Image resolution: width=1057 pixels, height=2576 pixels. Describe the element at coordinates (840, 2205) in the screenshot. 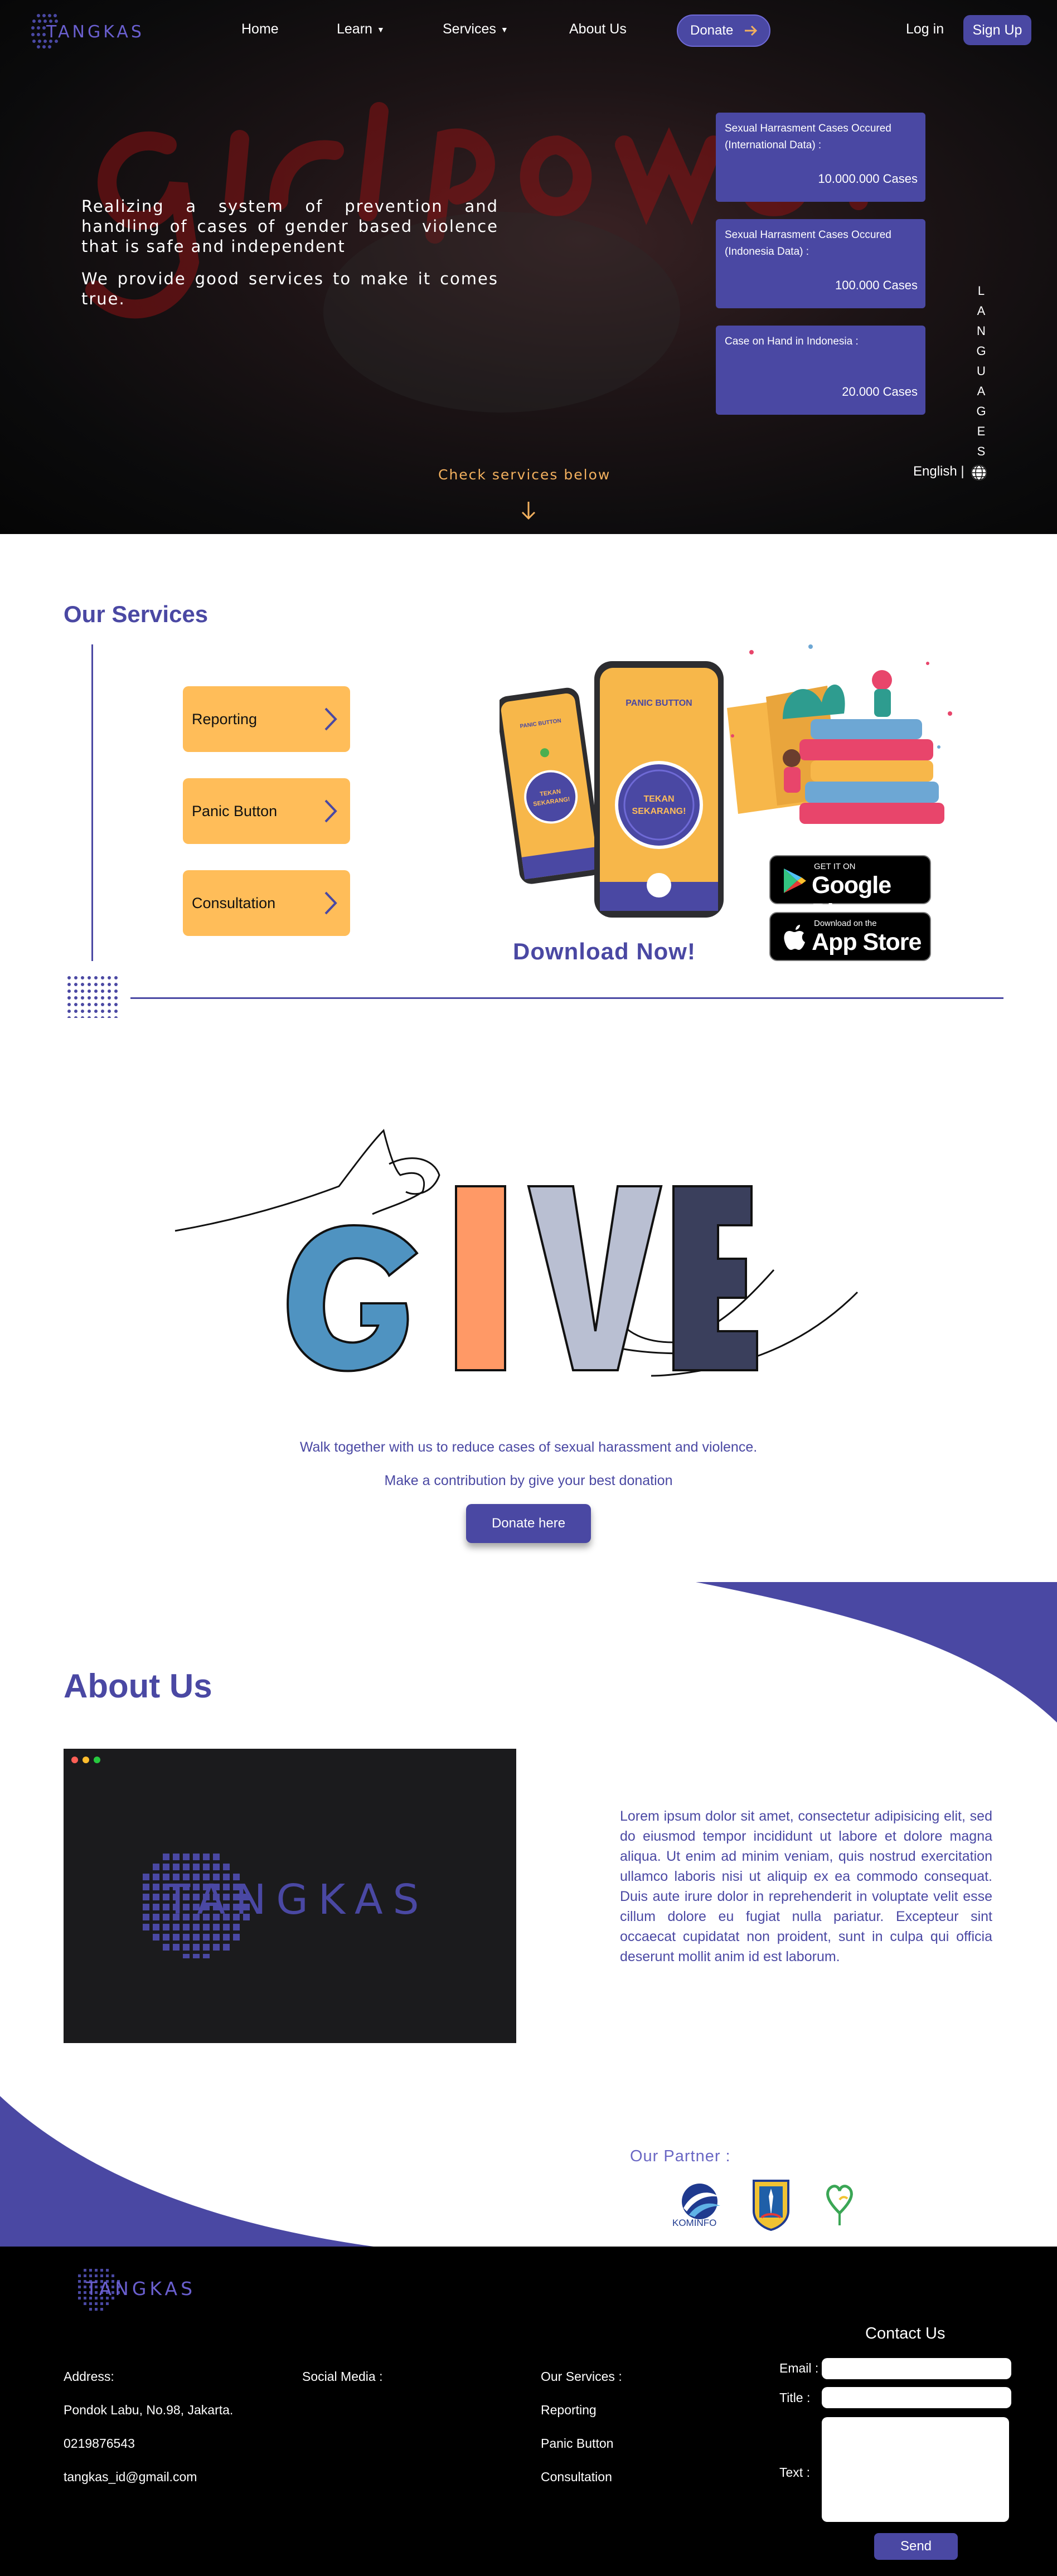

I see `heart-partner-logo` at that location.